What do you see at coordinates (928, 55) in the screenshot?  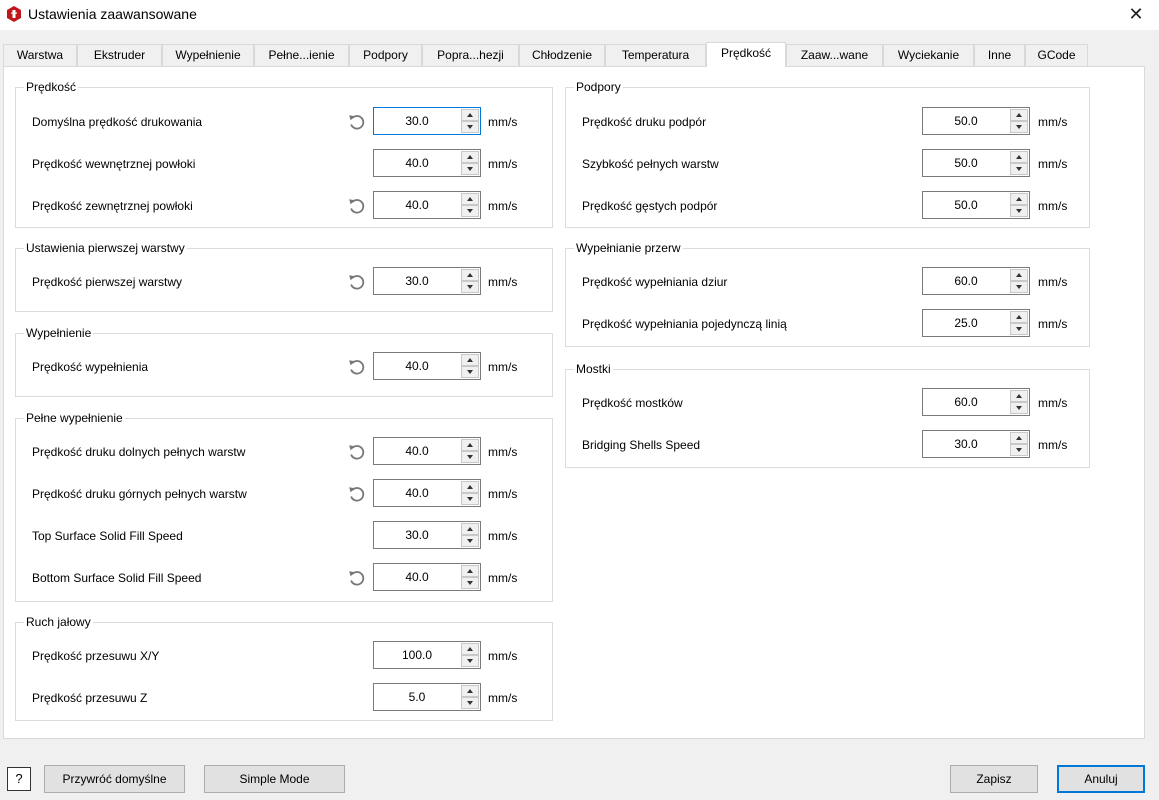 I see `tab-wyciekanie: Wyciekanie` at bounding box center [928, 55].